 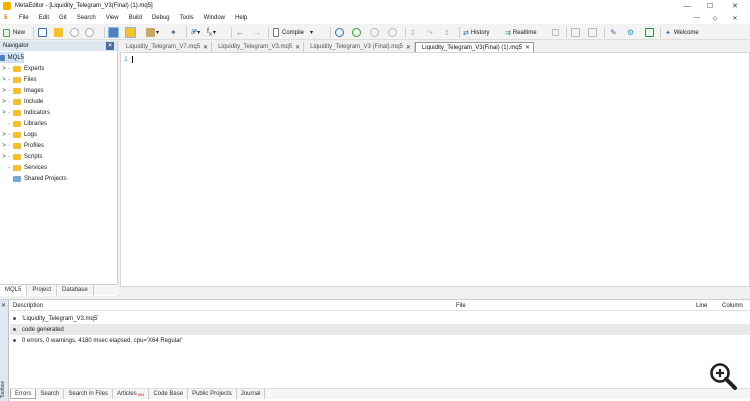 I want to click on result-row: 'Liquidity_Telegram_V3.mq5', so click(x=380, y=318).